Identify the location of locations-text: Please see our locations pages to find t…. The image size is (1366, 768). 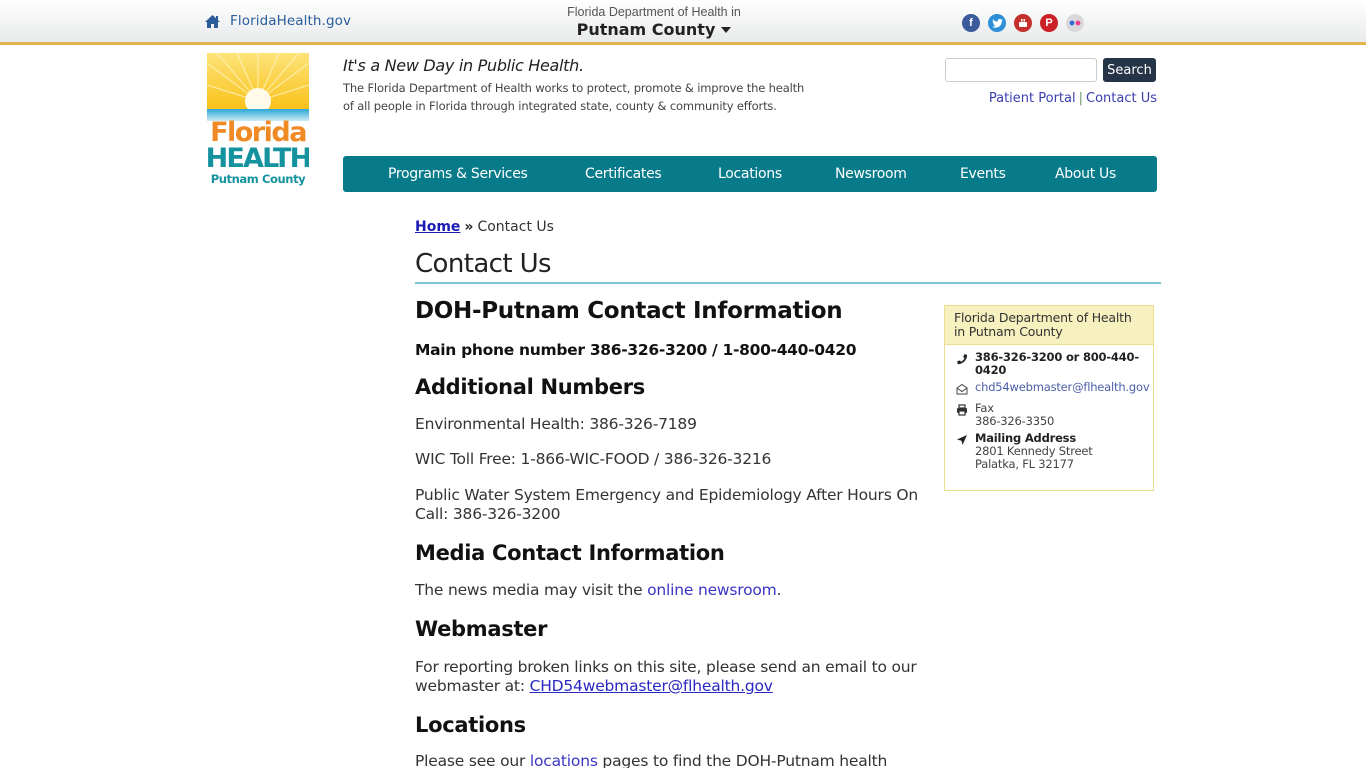
(670, 760).